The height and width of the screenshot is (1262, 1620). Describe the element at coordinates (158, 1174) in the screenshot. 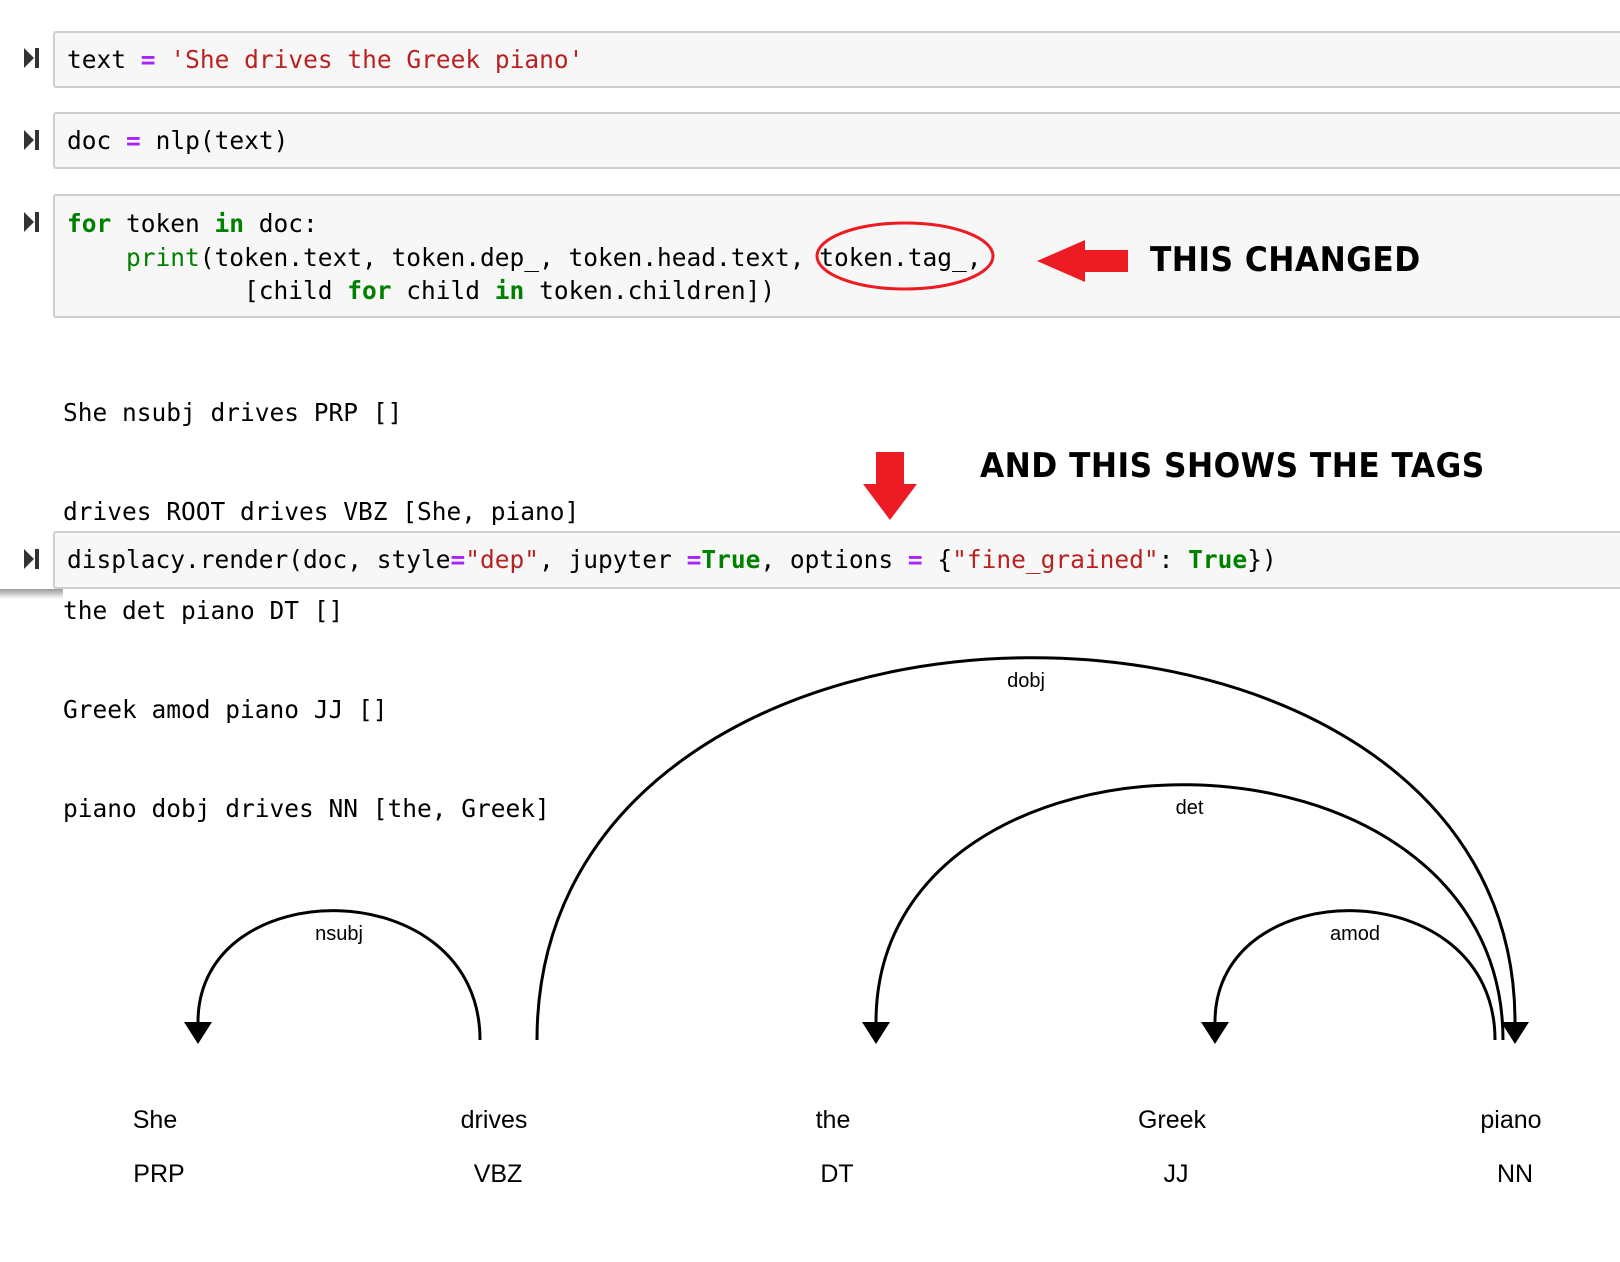

I see `dep-tag: PRP` at that location.